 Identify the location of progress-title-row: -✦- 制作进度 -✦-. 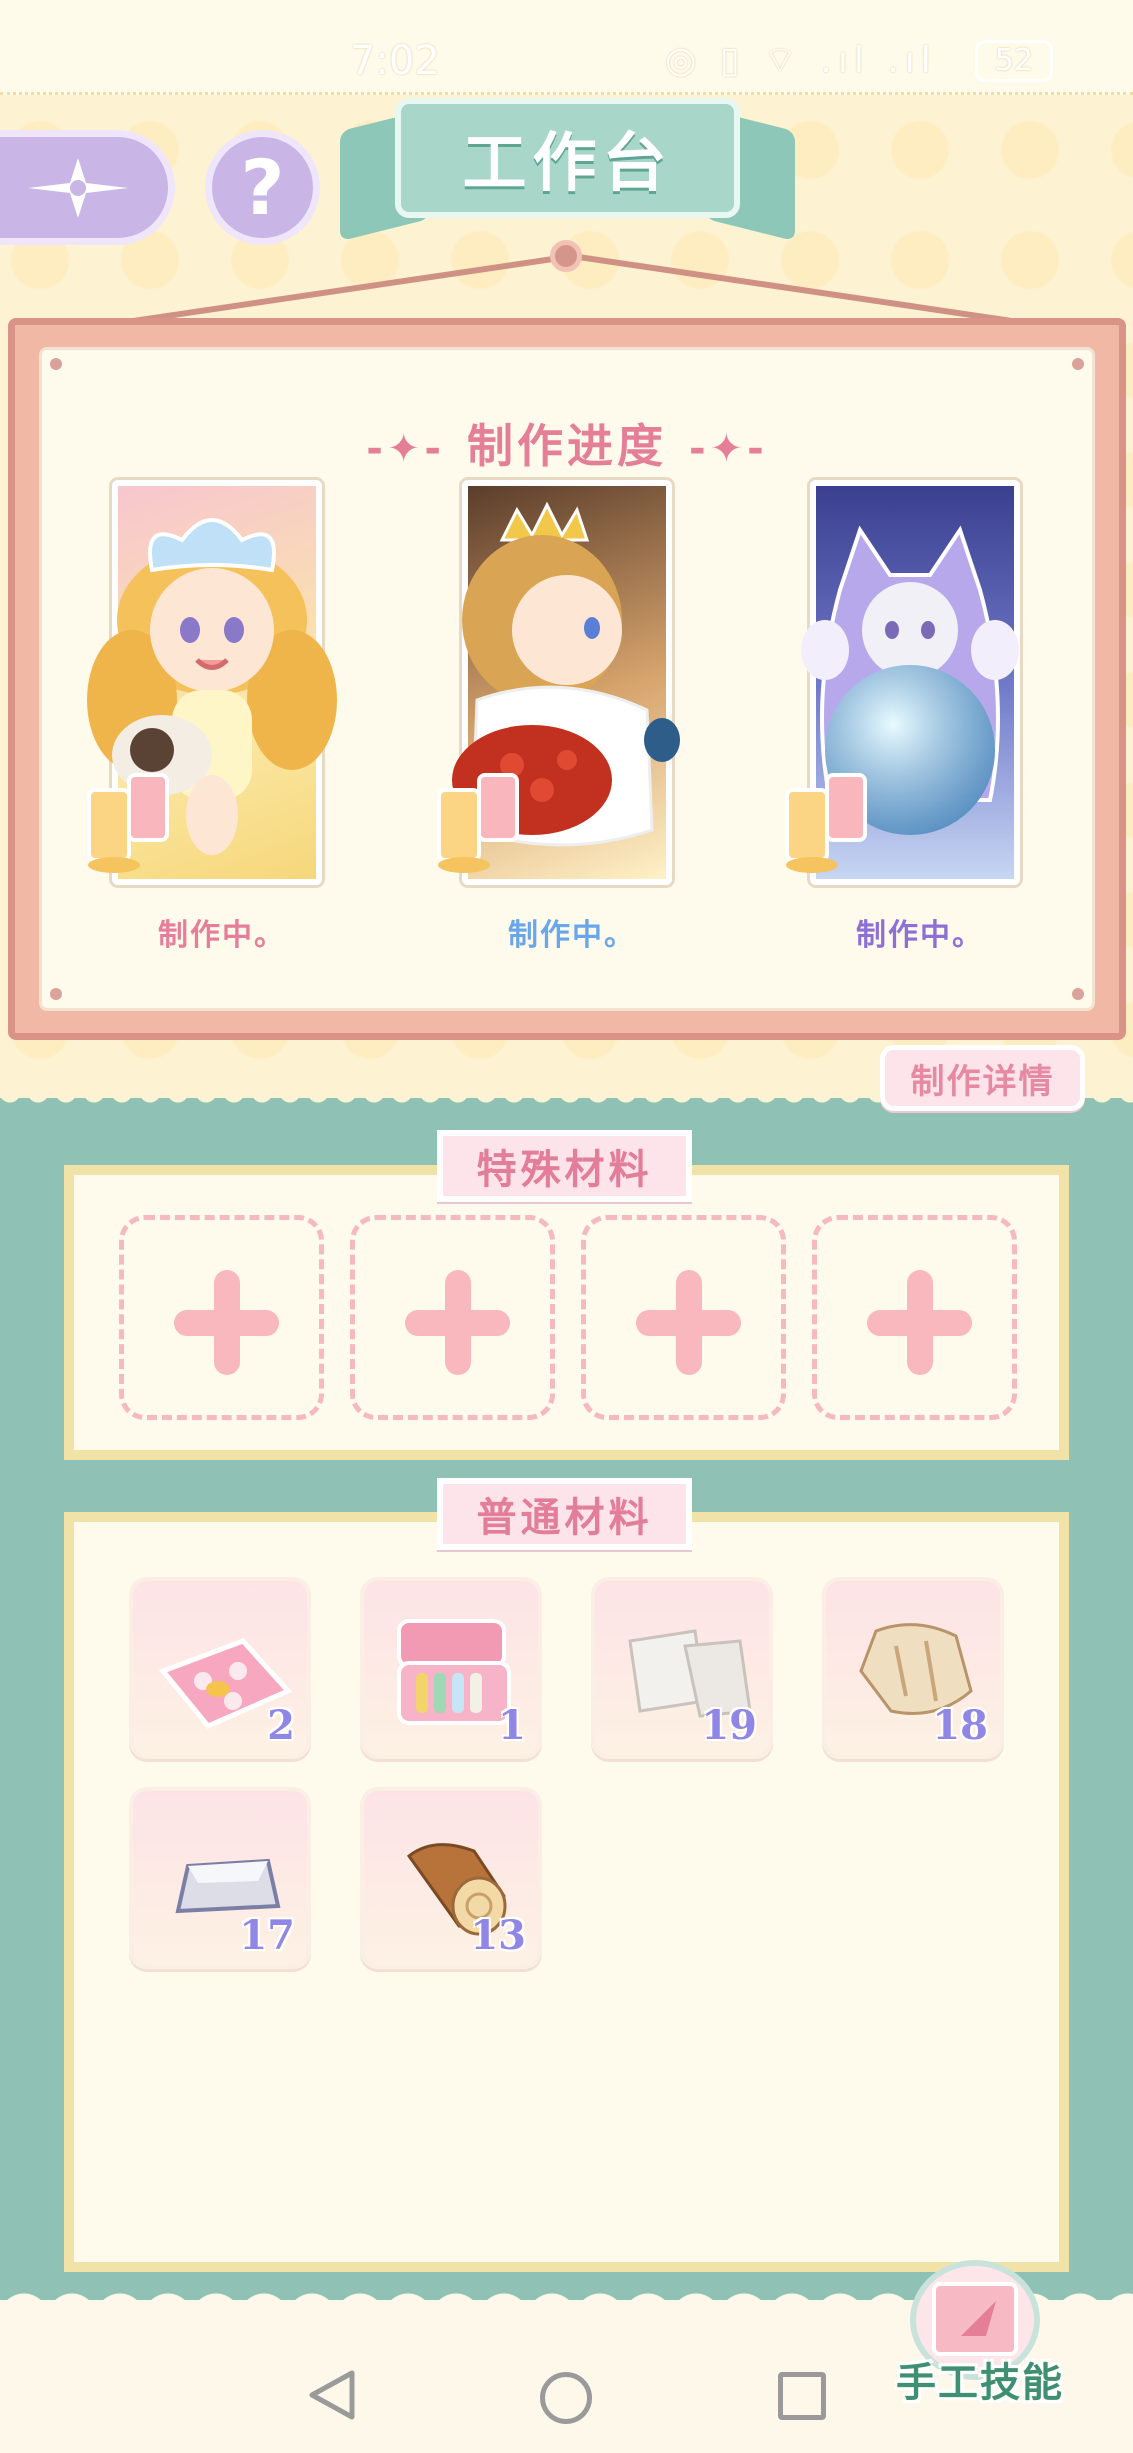
(567, 443).